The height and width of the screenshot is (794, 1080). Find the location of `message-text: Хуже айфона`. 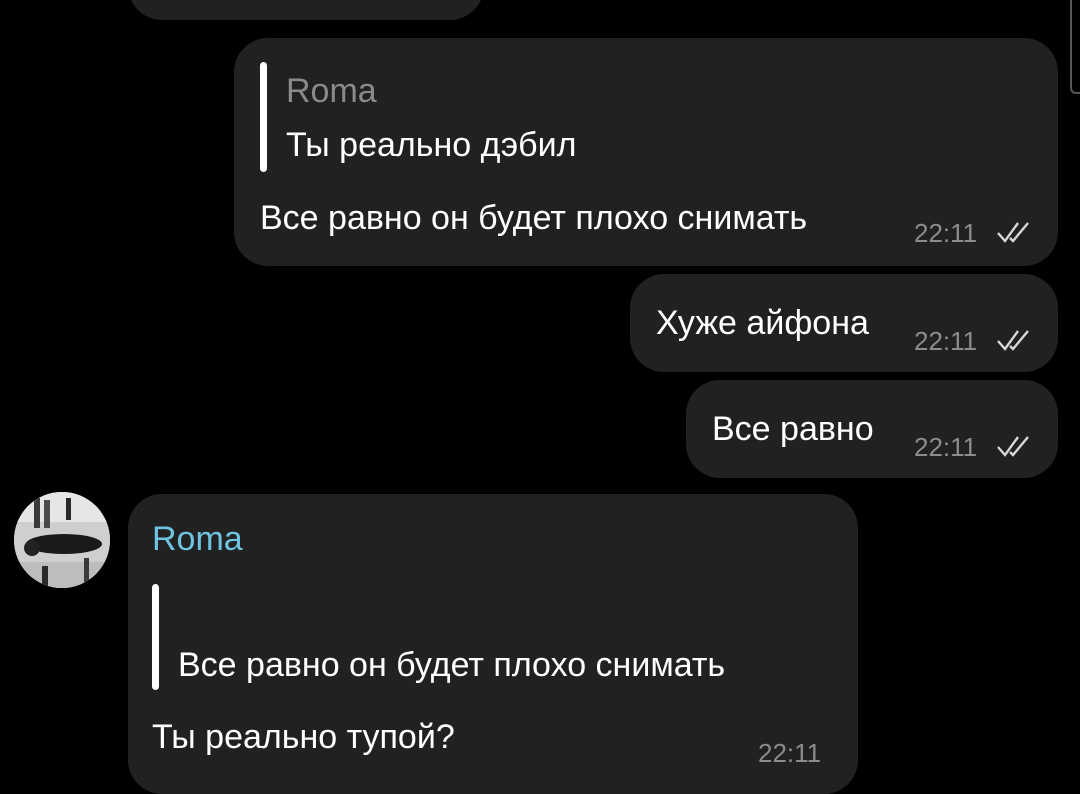

message-text: Хуже айфона is located at coordinates (762, 323).